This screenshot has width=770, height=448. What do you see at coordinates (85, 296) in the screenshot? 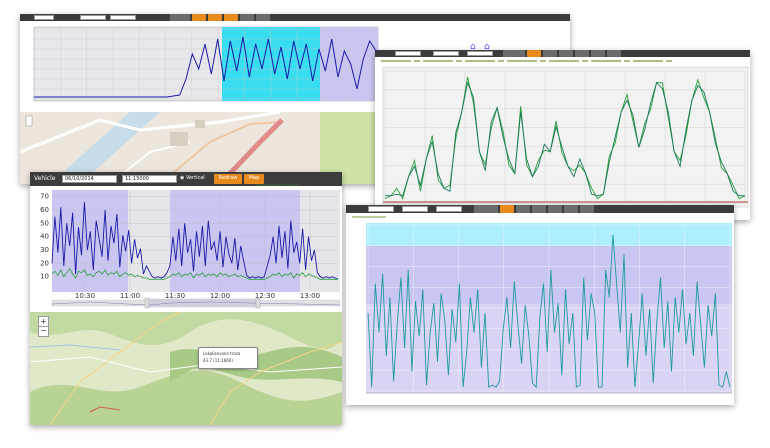
I see `x-tick-label: 10:30` at bounding box center [85, 296].